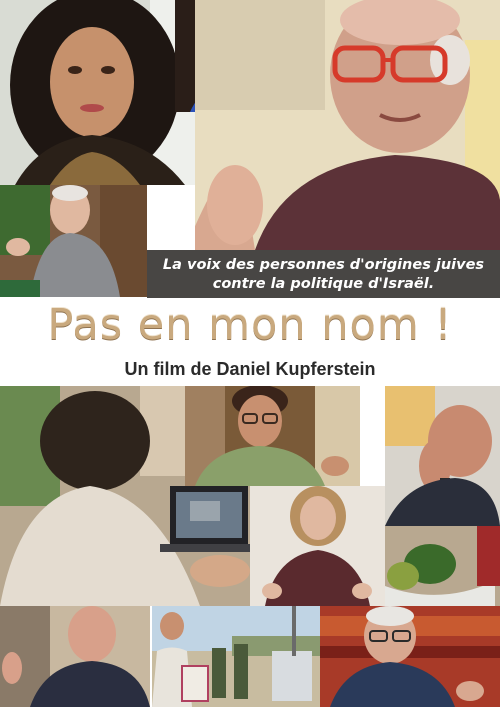  I want to click on photo-woman-blonde, so click(317, 546).